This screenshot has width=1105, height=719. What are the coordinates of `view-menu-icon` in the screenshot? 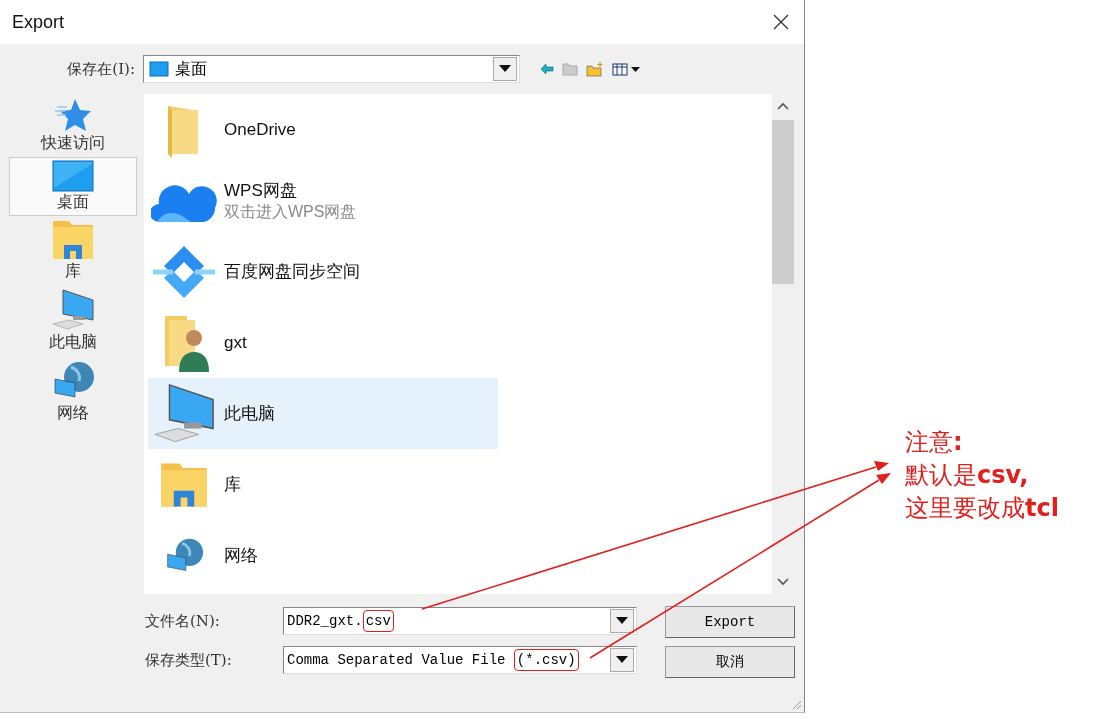 It's located at (627, 69).